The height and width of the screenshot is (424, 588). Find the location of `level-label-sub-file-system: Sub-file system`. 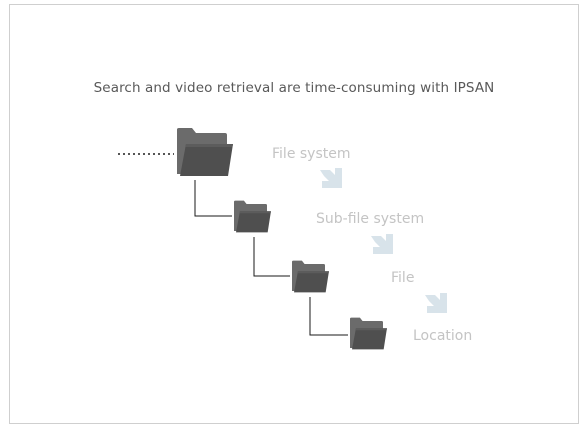

level-label-sub-file-system: Sub-file system is located at coordinates (370, 219).